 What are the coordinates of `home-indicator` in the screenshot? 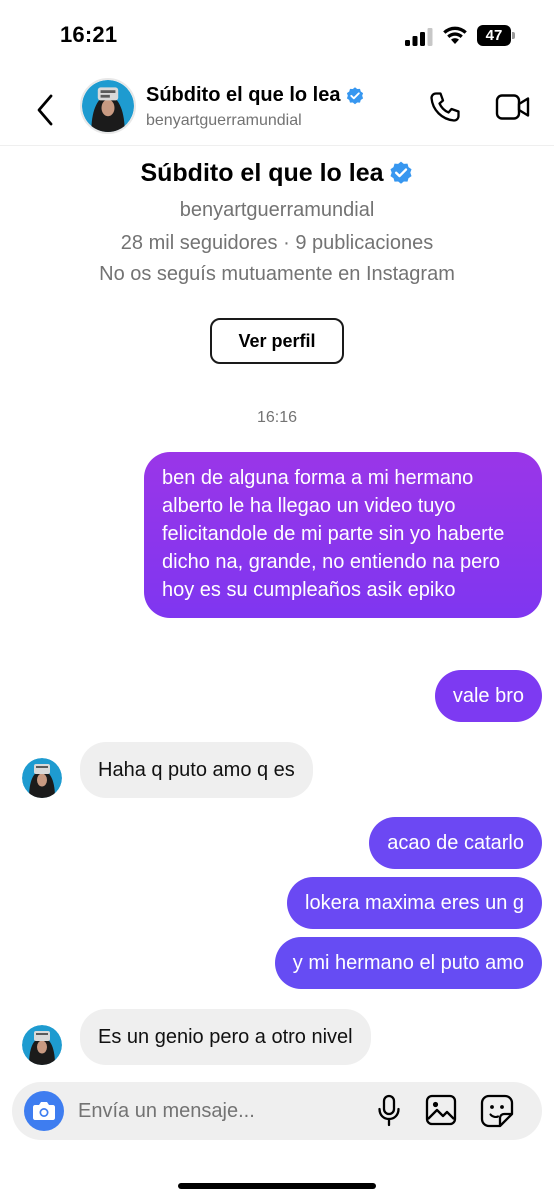 It's located at (277, 1186).